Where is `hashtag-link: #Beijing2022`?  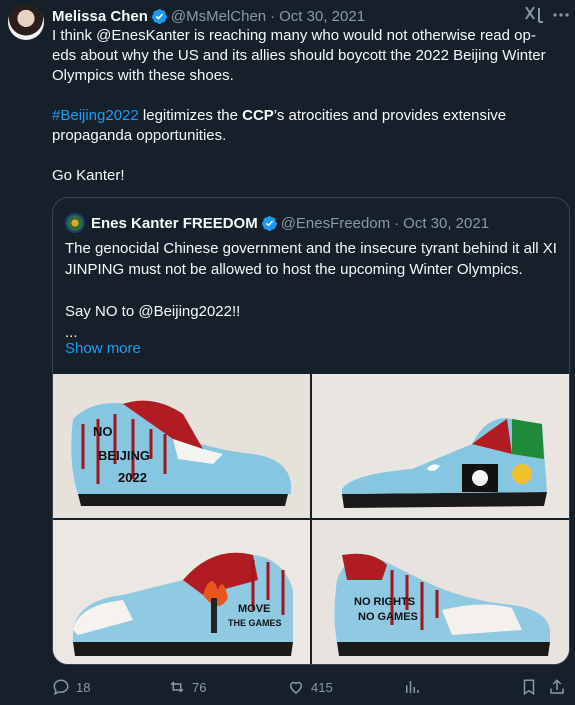
hashtag-link: #Beijing2022 is located at coordinates (95, 115).